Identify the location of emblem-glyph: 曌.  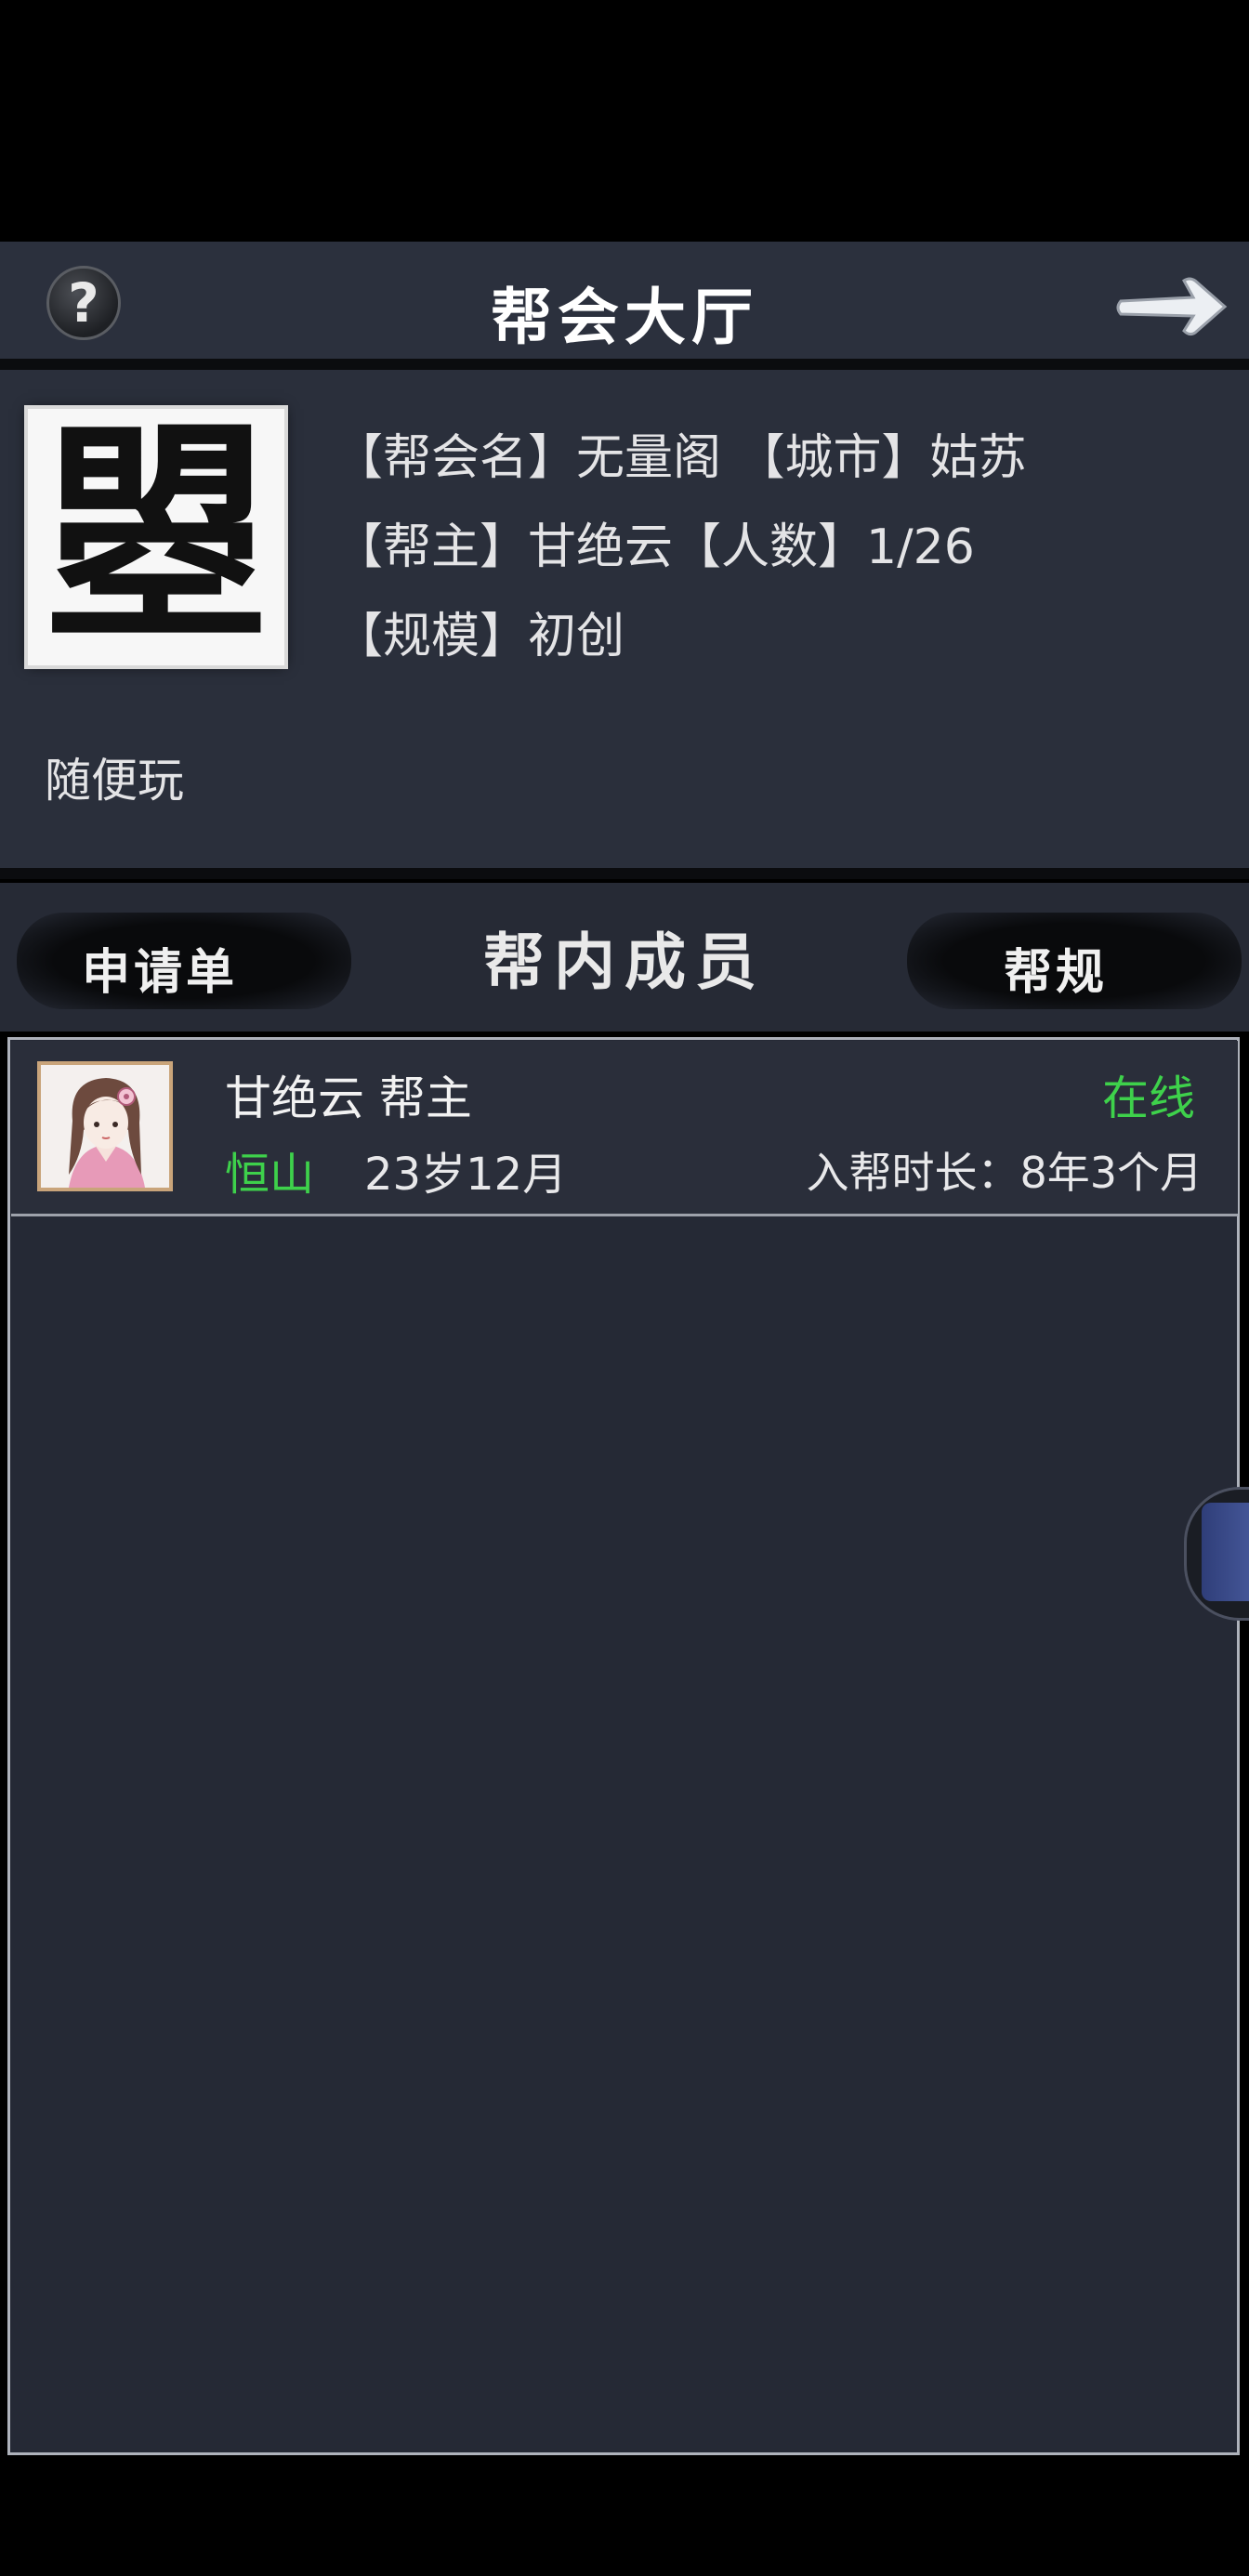
(156, 537).